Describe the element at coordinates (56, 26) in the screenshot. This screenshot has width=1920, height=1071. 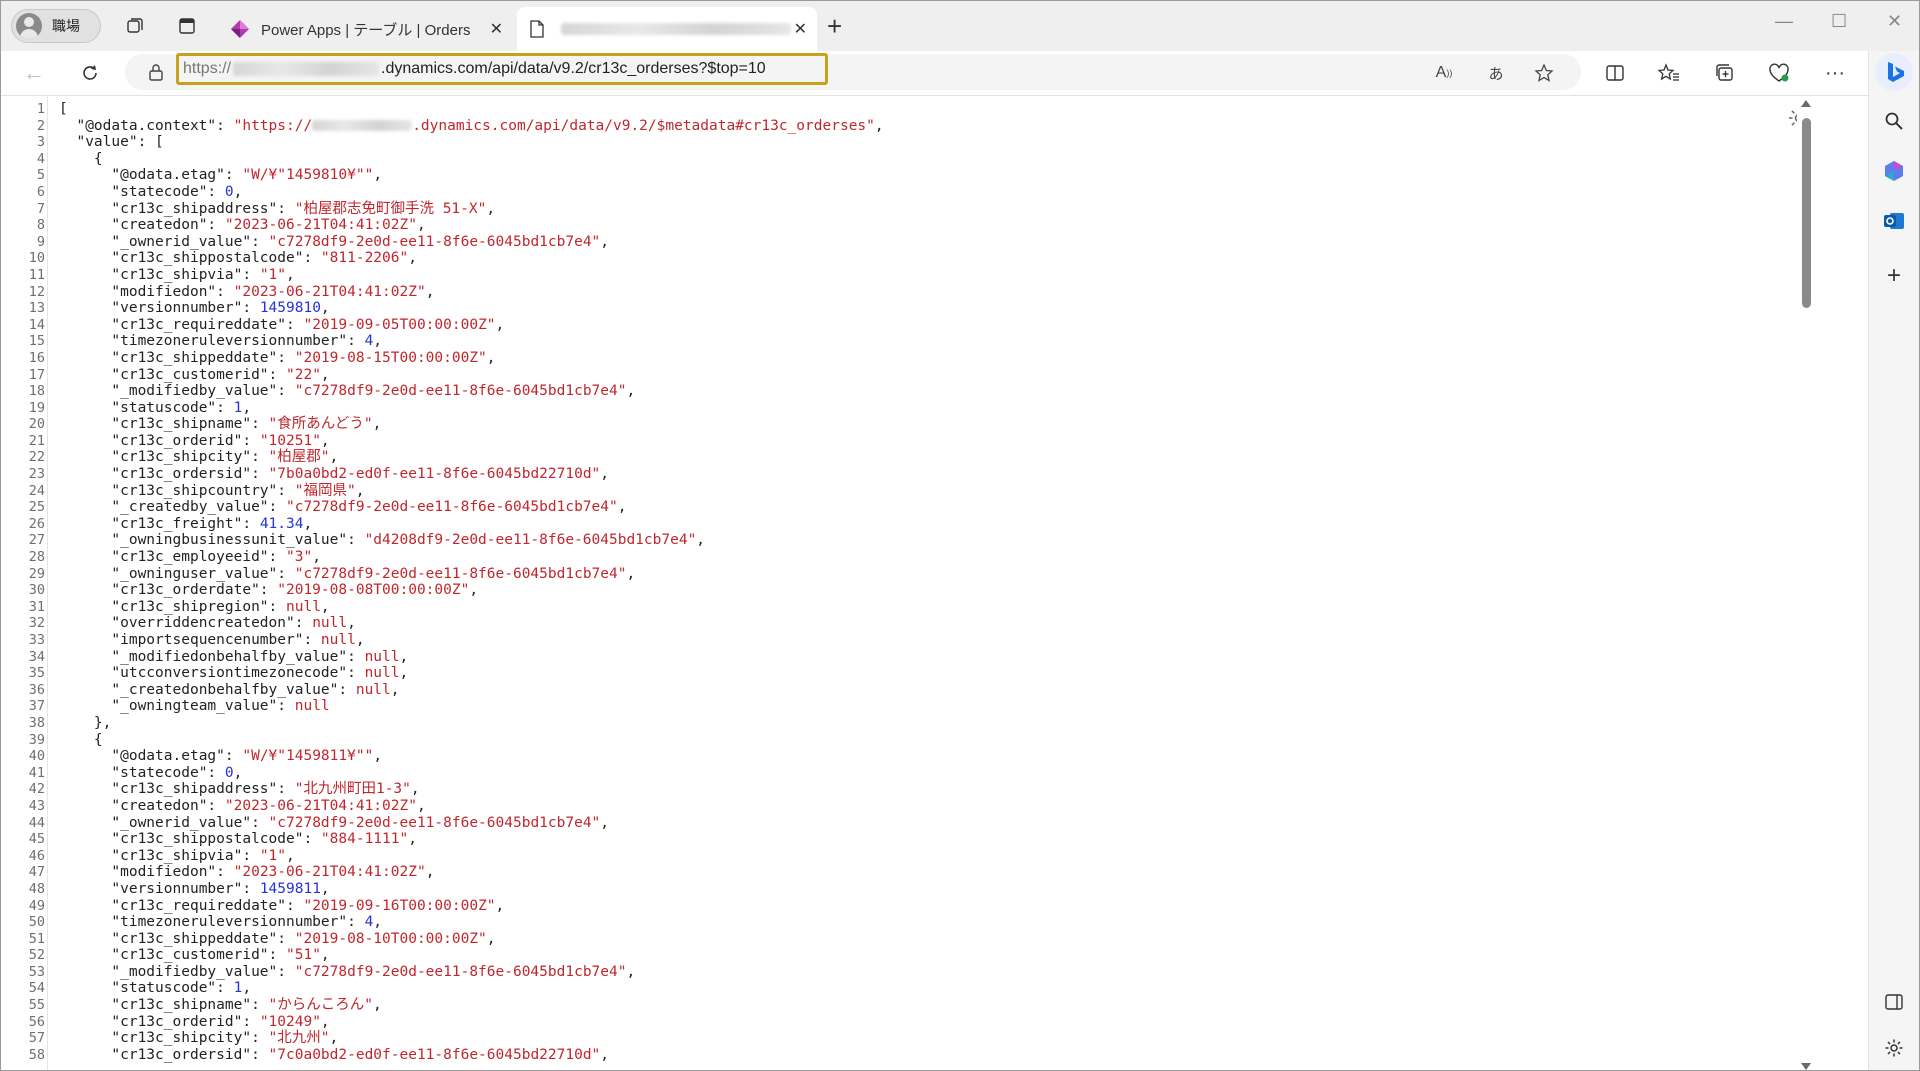
I see `profile-button: 職場` at that location.